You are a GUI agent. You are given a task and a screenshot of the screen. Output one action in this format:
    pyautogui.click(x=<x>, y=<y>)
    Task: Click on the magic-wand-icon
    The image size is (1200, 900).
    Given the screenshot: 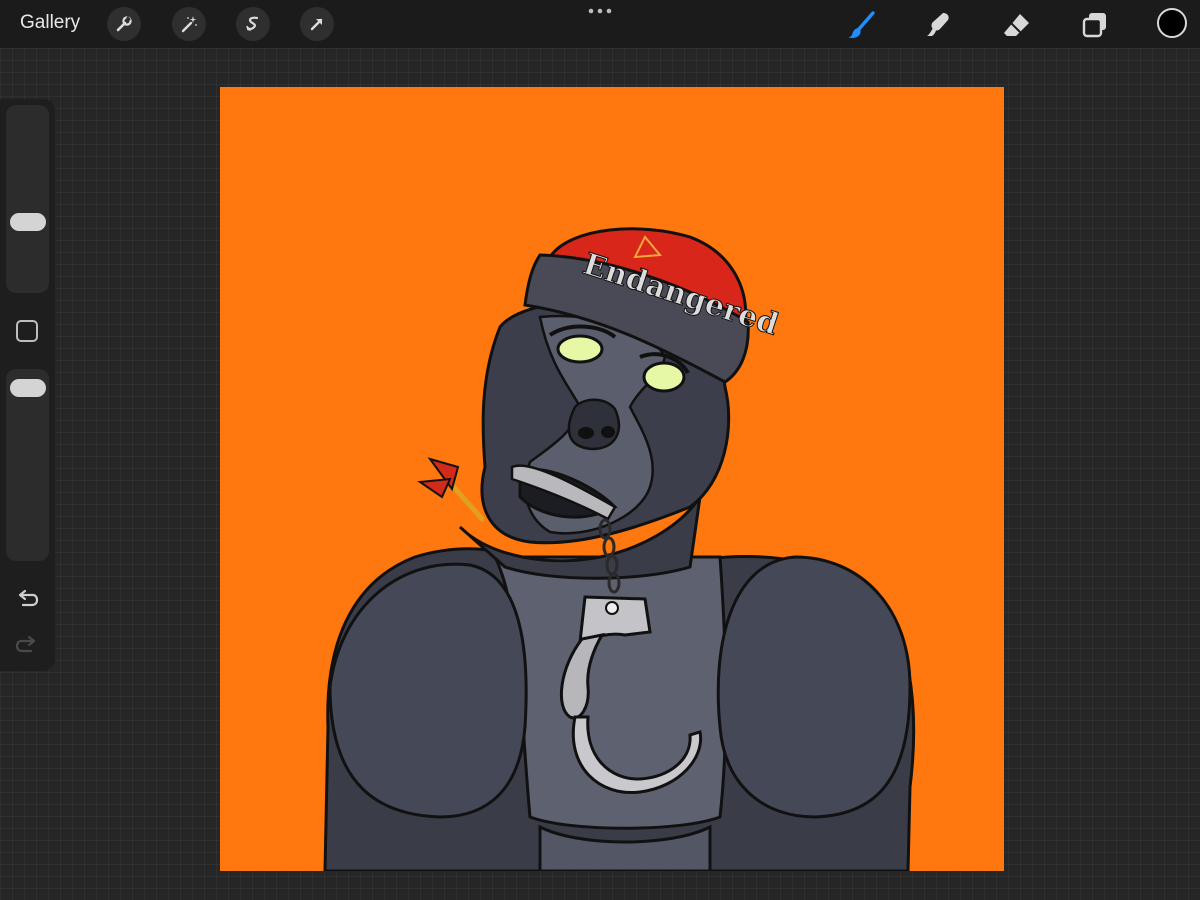 What is the action you would take?
    pyautogui.click(x=189, y=24)
    